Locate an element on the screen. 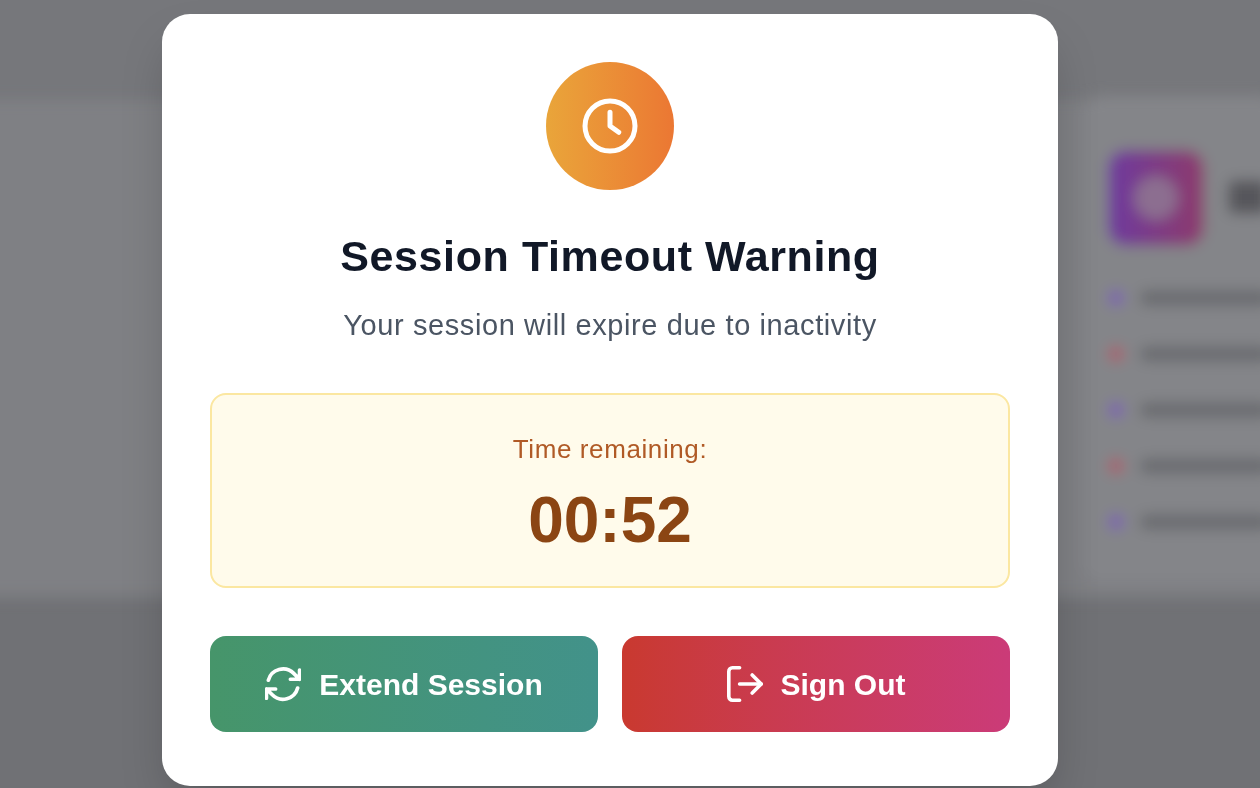 The height and width of the screenshot is (788, 1260). dialog-title: Session Timeout Warning is located at coordinates (610, 256).